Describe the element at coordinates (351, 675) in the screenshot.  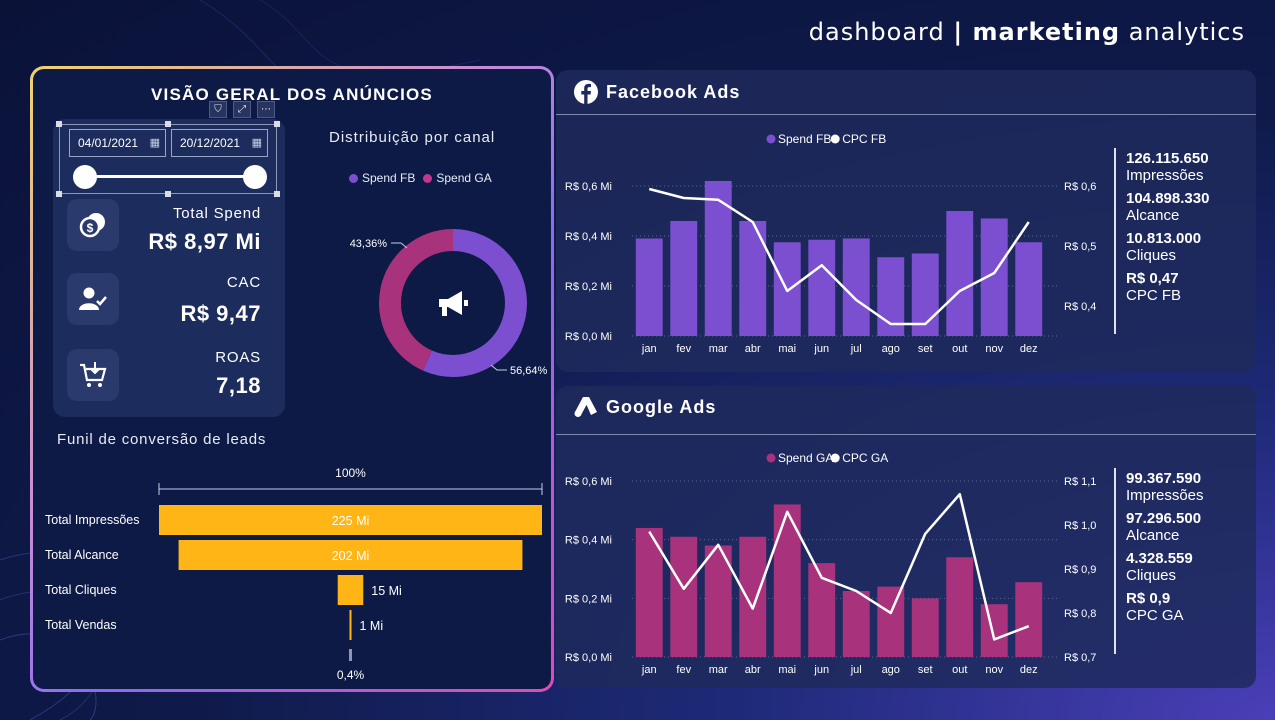
I see `funnel-bottom-label: 0,4%` at that location.